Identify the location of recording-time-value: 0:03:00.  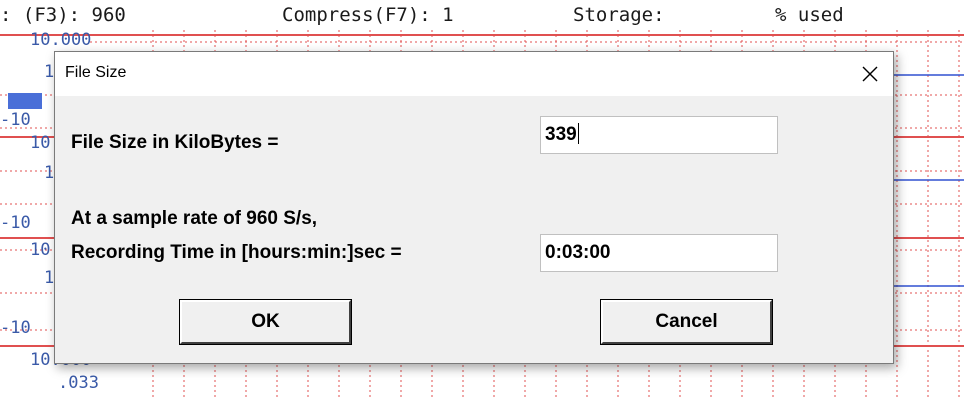
(578, 252).